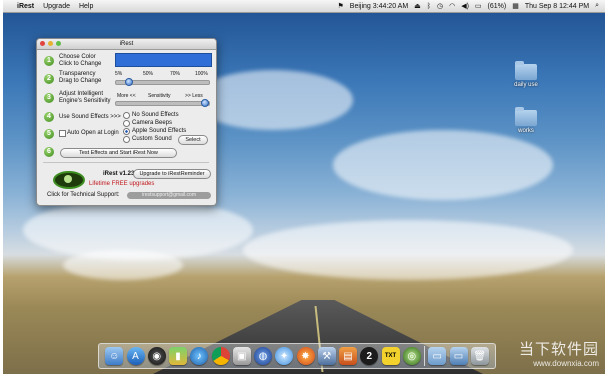 The image size is (607, 379). I want to click on bluetooth-icon: ᛒ, so click(429, 6).